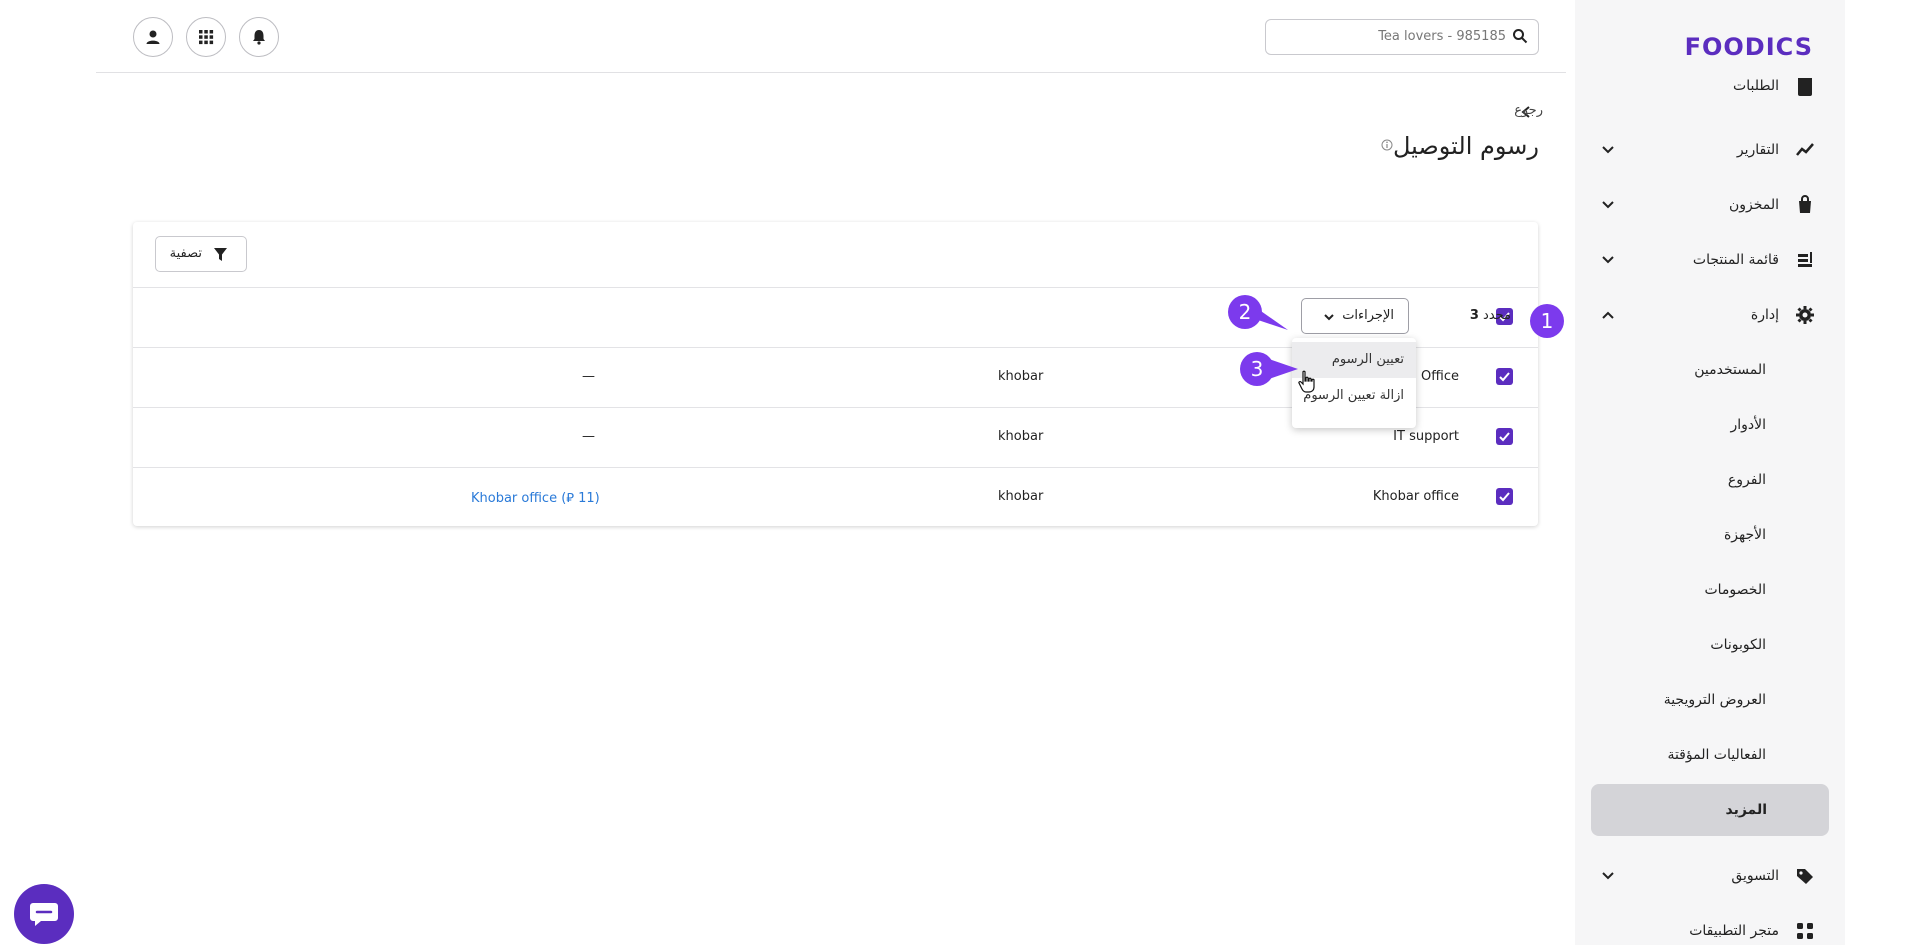 This screenshot has height=945, width=1920. Describe the element at coordinates (1805, 204) in the screenshot. I see `inventory-icon` at that location.